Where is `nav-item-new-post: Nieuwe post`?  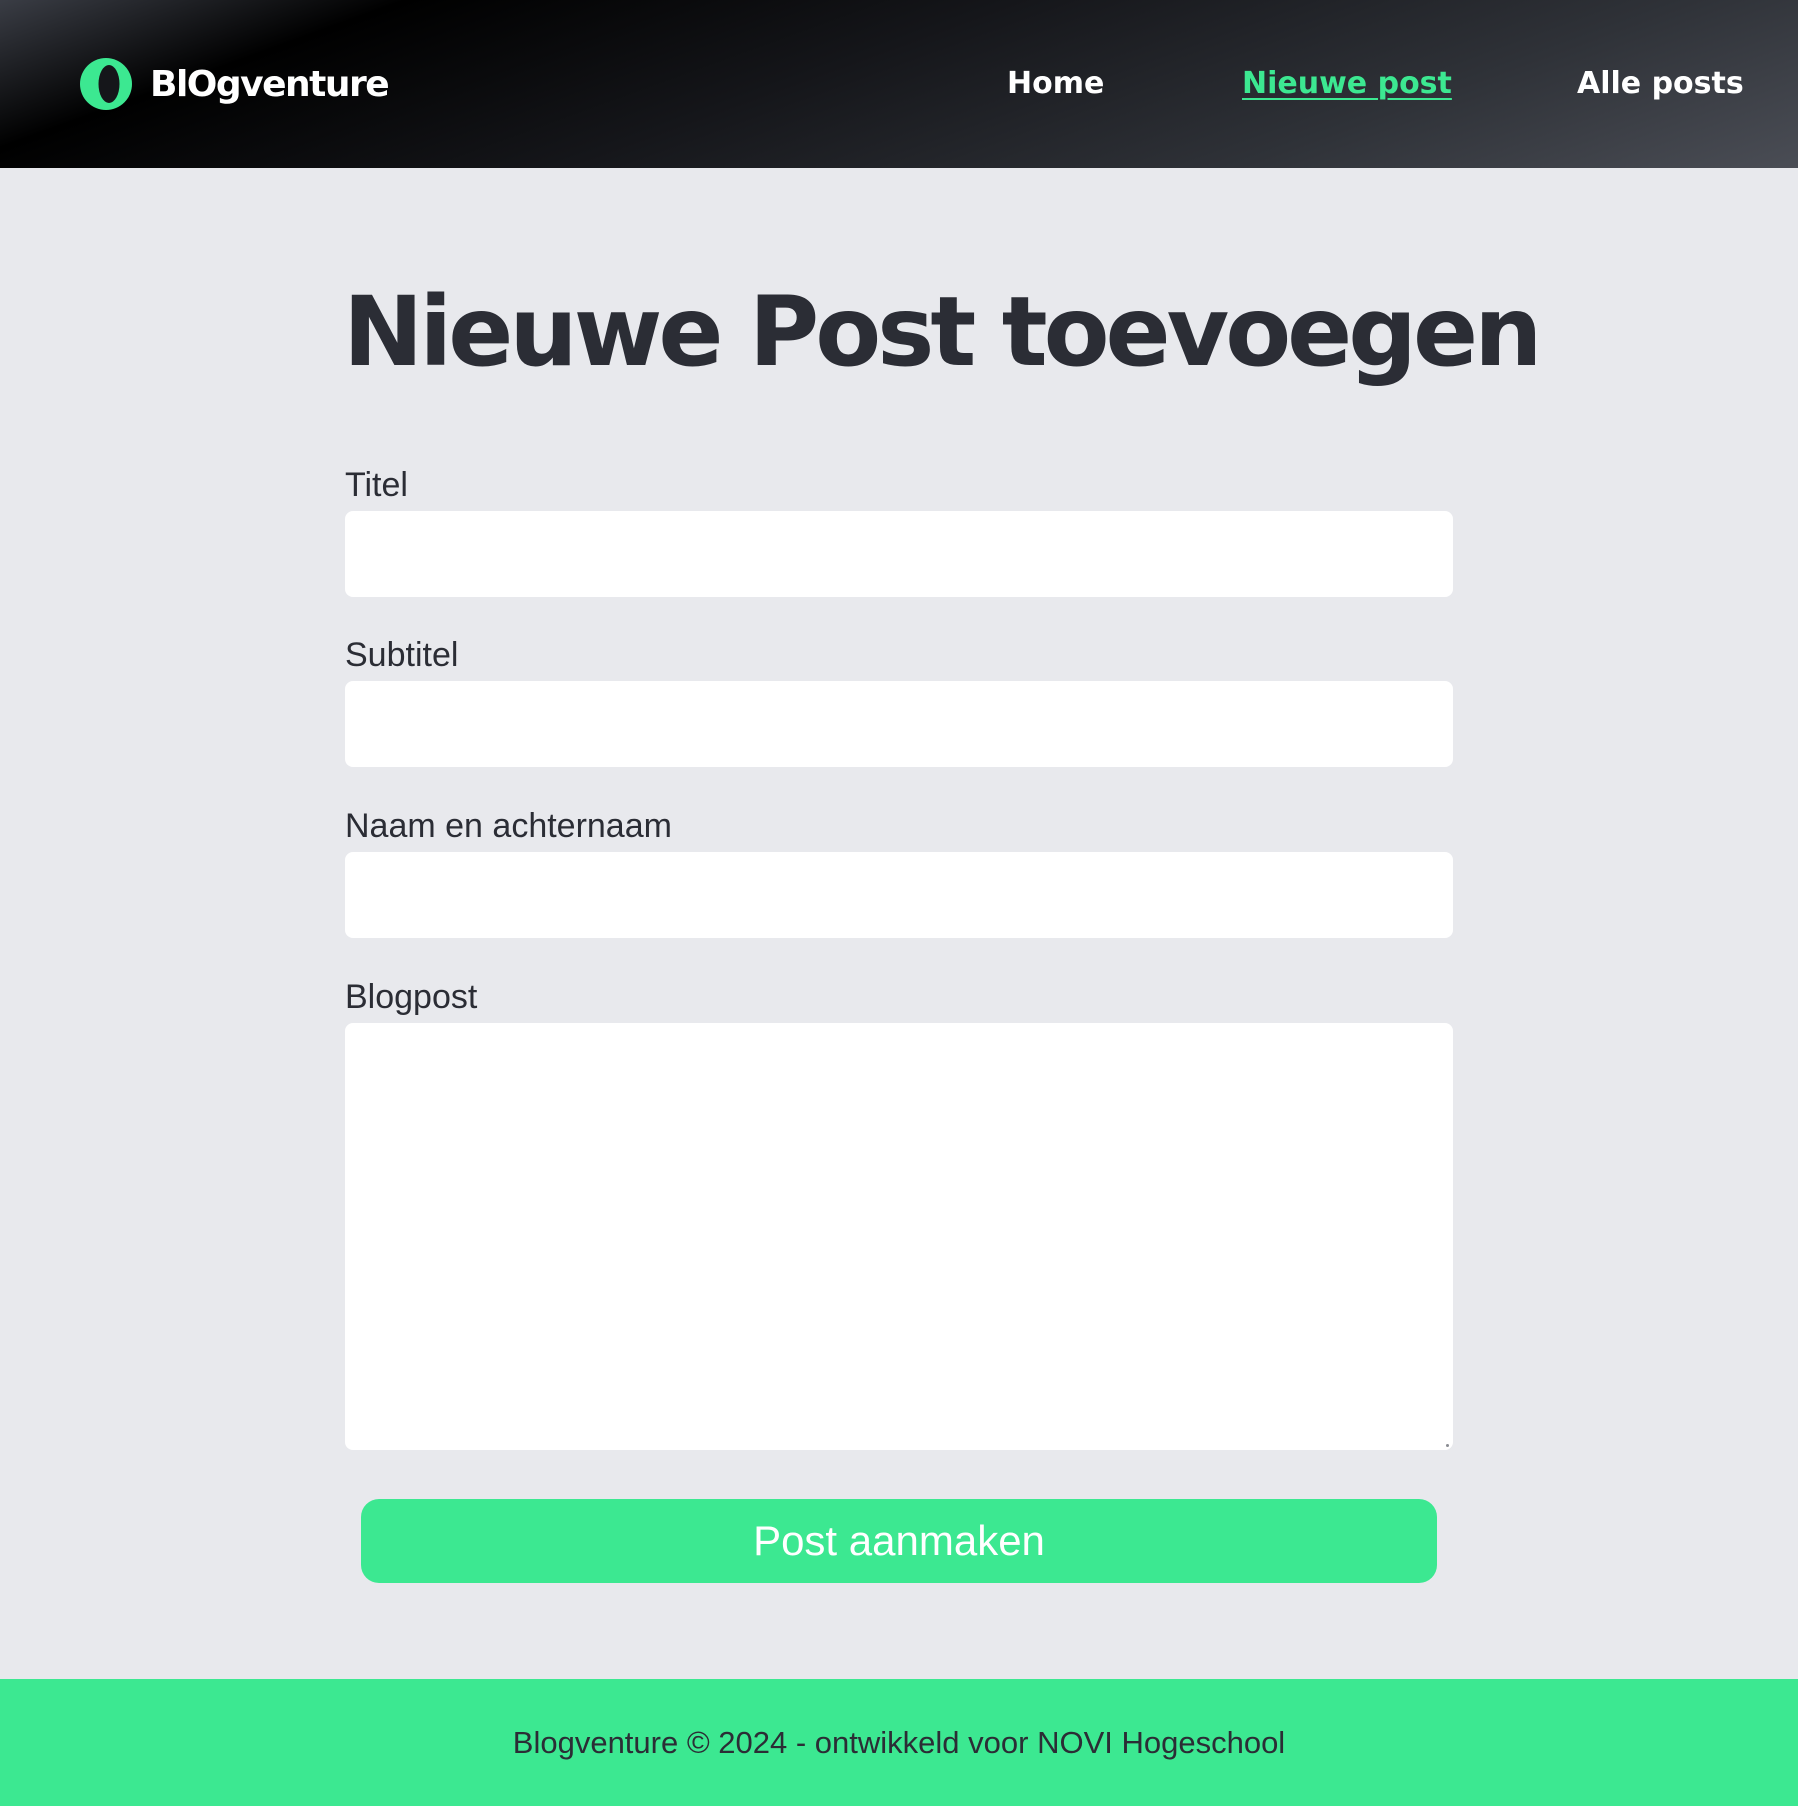 nav-item-new-post: Nieuwe post is located at coordinates (1347, 84).